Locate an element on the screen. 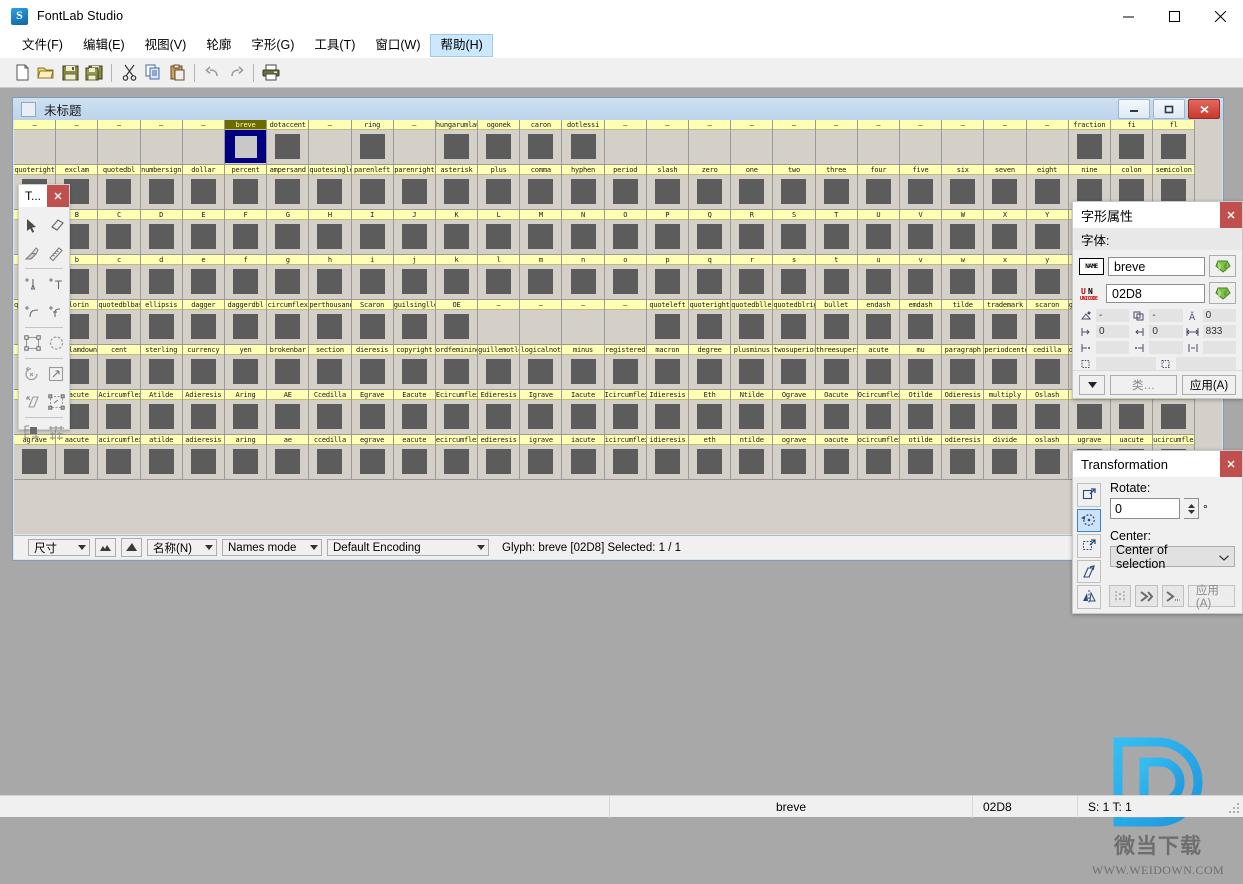  glyph-cell: plus is located at coordinates (499, 187).